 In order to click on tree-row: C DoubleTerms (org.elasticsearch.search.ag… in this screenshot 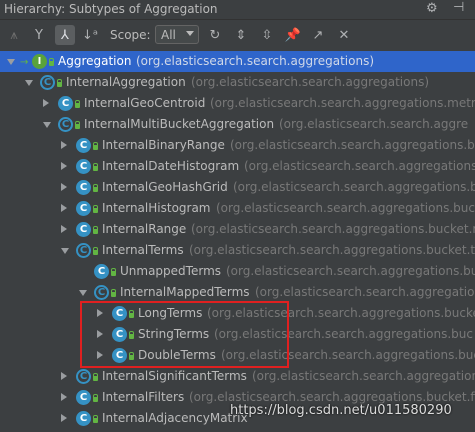, I will do `click(237, 355)`.